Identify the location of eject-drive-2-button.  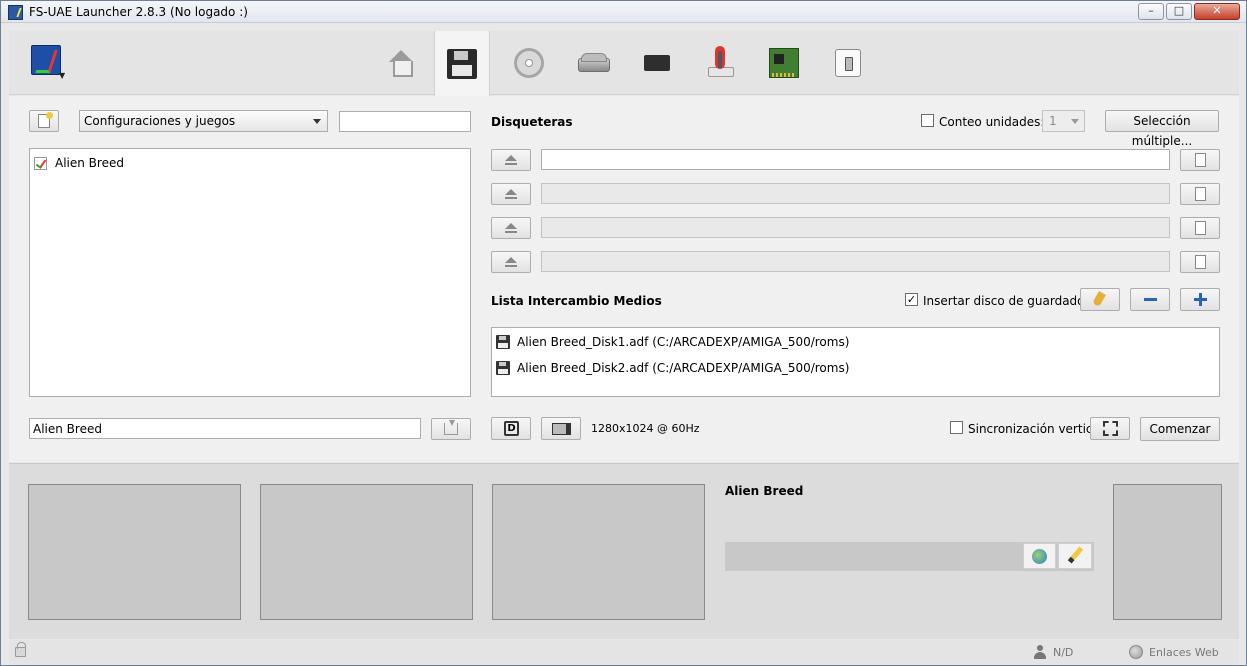
(511, 228).